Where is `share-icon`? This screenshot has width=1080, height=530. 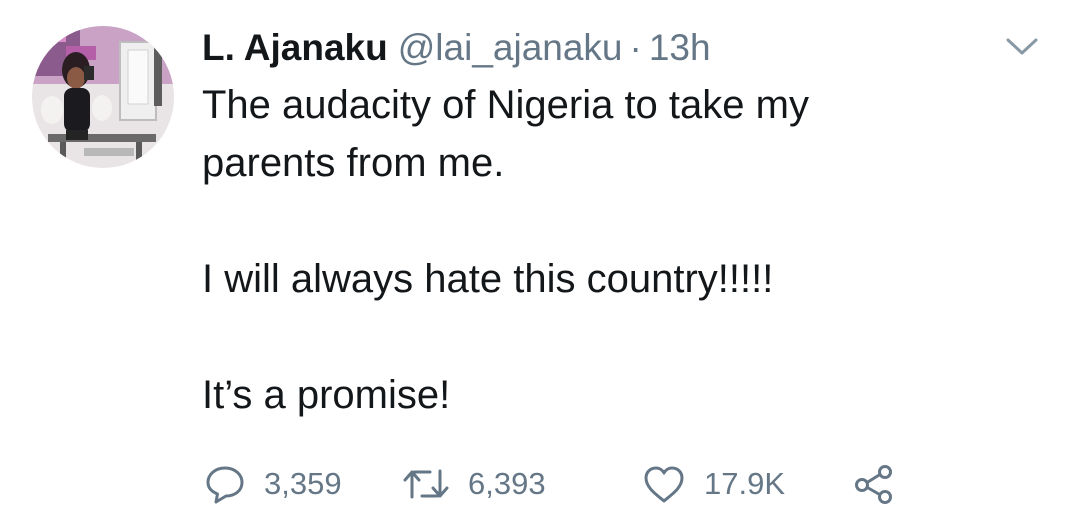
share-icon is located at coordinates (873, 484).